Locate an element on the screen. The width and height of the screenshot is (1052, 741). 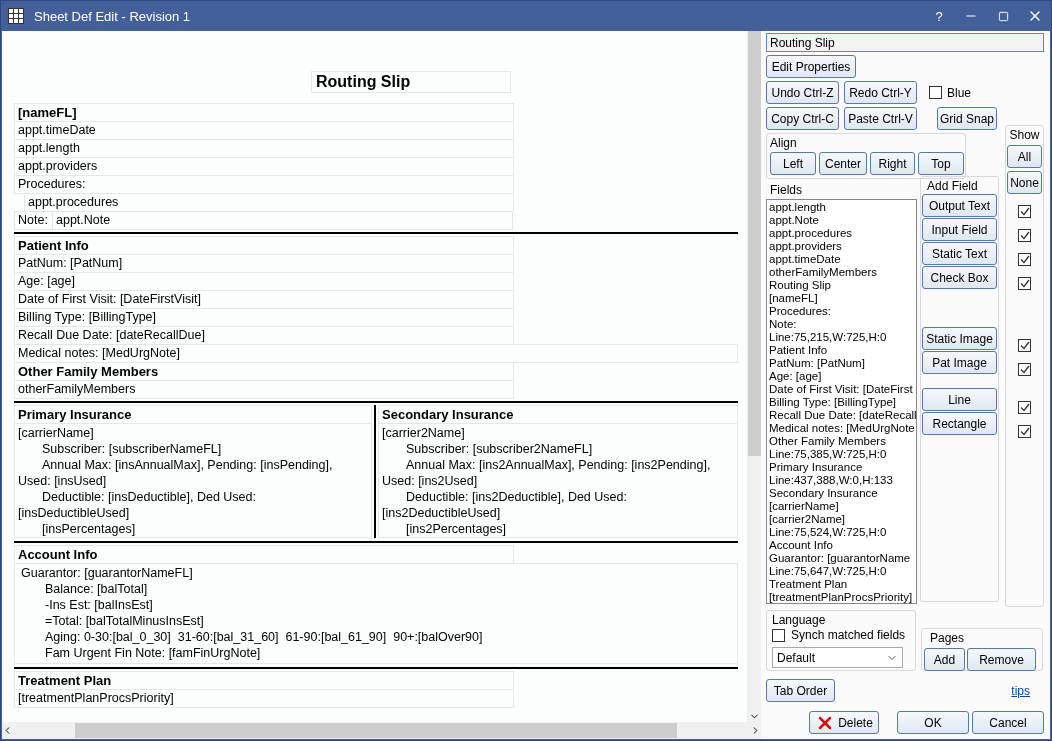
field-list-item: Line:75,215,W:725,H:0 is located at coordinates (841, 337).